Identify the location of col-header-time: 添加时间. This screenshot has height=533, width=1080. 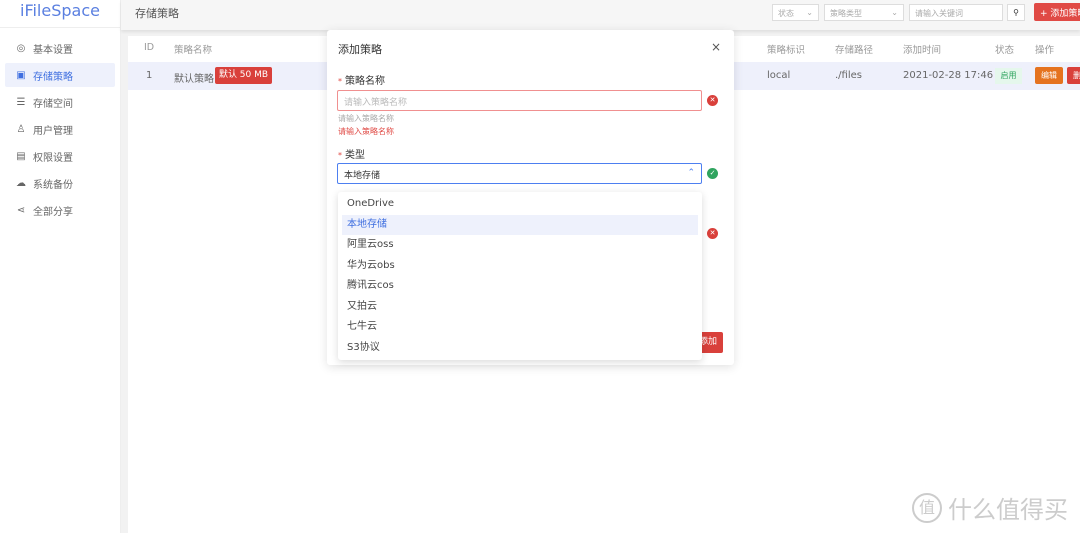
(922, 50).